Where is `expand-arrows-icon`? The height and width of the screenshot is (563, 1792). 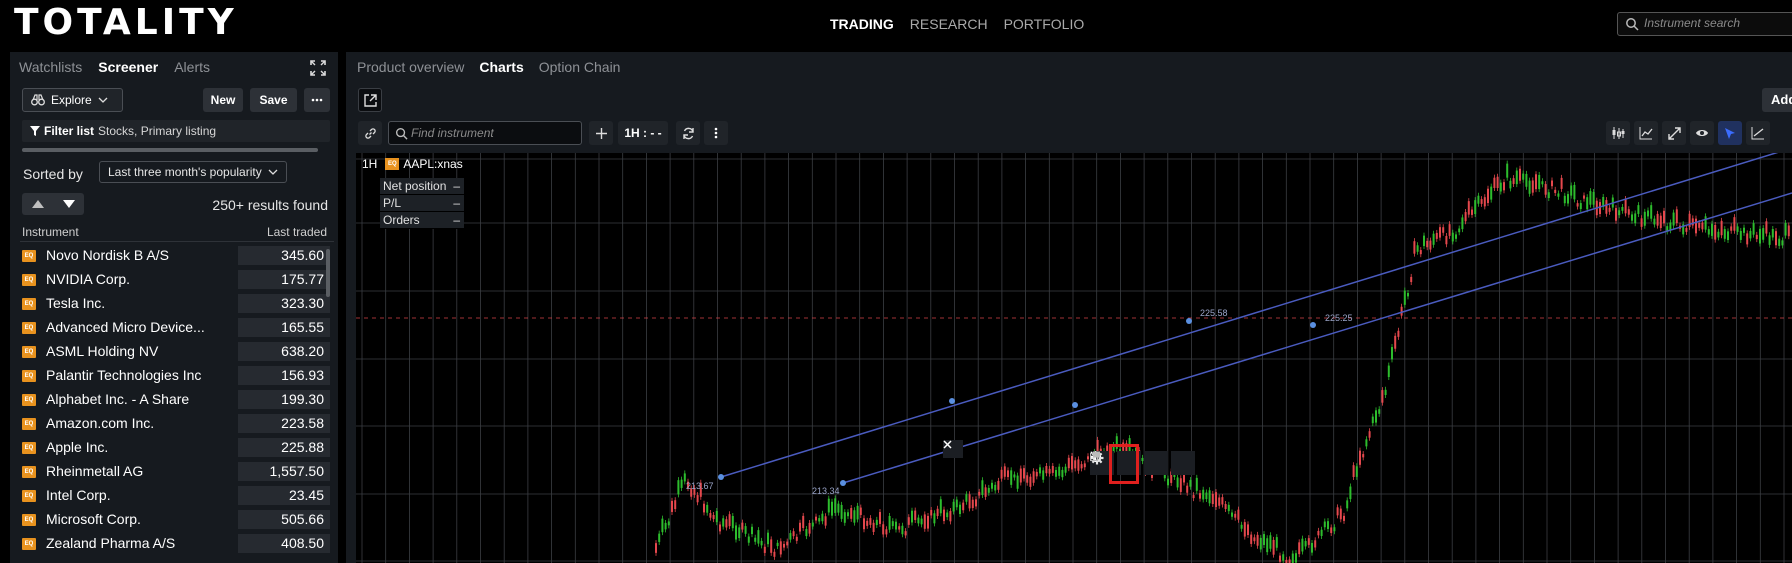
expand-arrows-icon is located at coordinates (1674, 133).